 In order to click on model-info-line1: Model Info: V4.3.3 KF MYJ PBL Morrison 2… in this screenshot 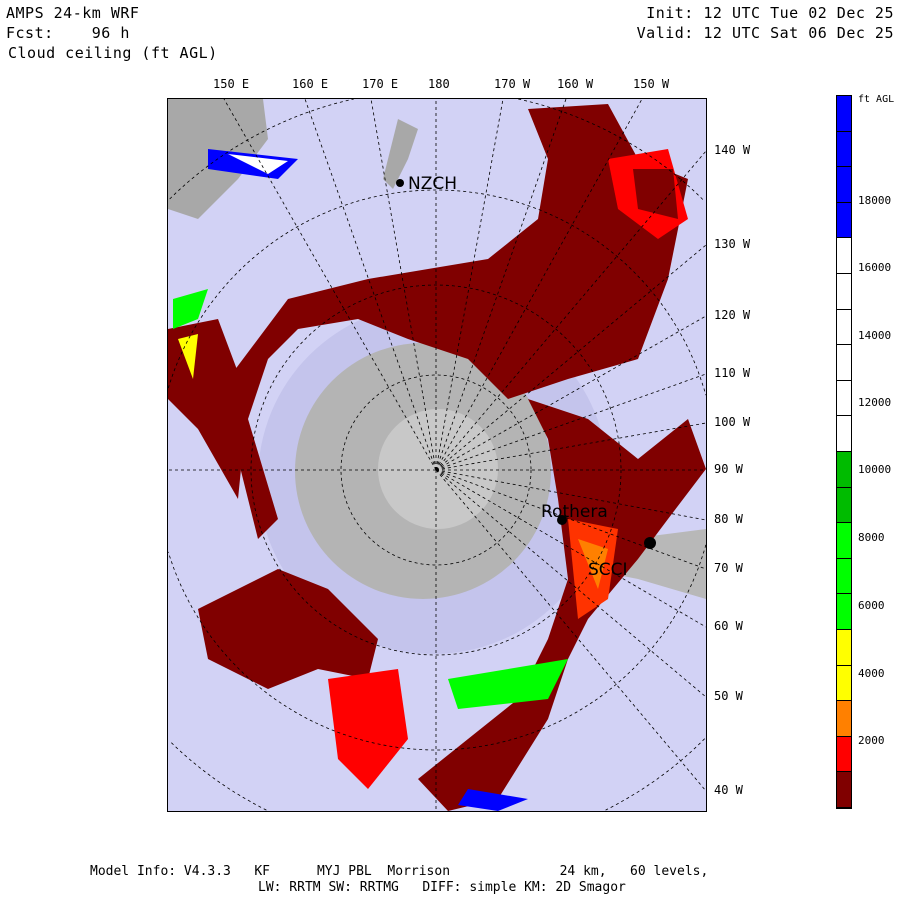, I will do `click(399, 871)`.